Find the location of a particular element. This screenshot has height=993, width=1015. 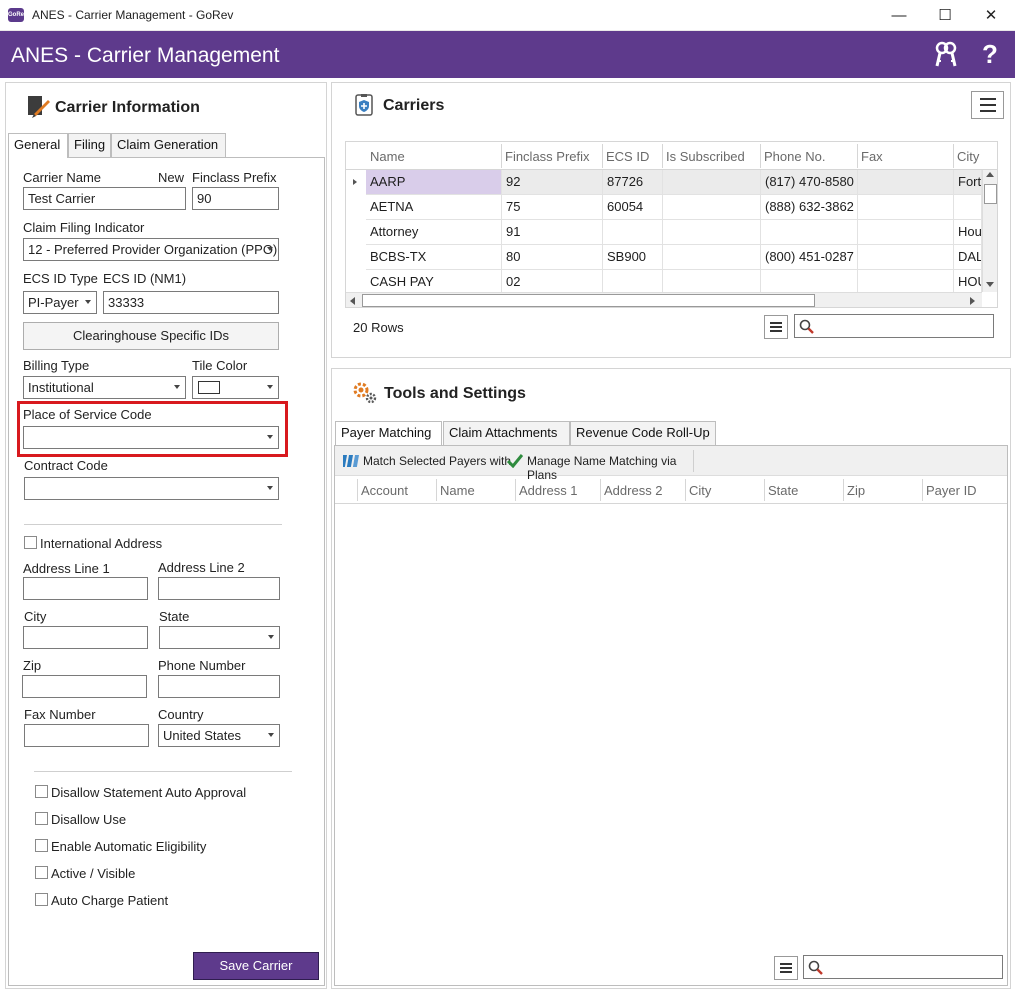

carriers-search-input is located at coordinates (894, 326).